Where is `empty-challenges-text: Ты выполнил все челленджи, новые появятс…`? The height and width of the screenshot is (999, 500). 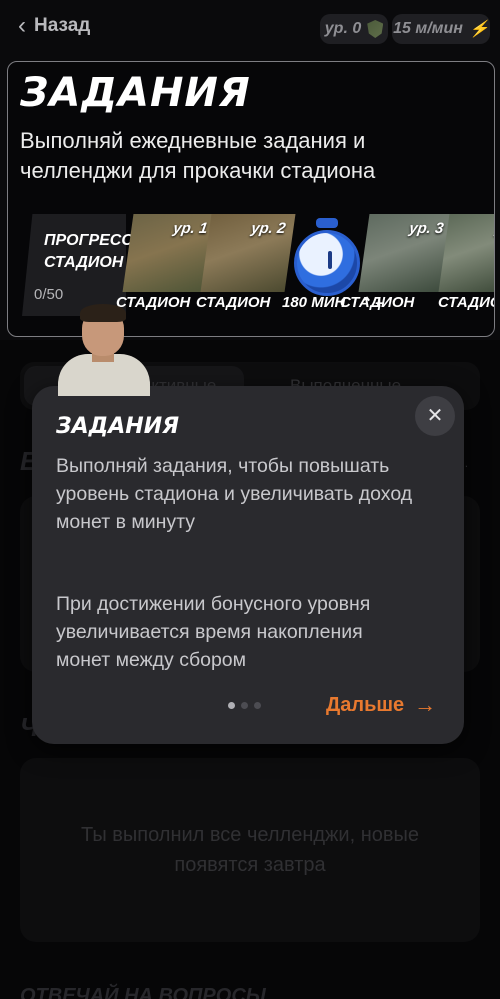 empty-challenges-text: Ты выполнил все челленджи, новые появятс… is located at coordinates (250, 850).